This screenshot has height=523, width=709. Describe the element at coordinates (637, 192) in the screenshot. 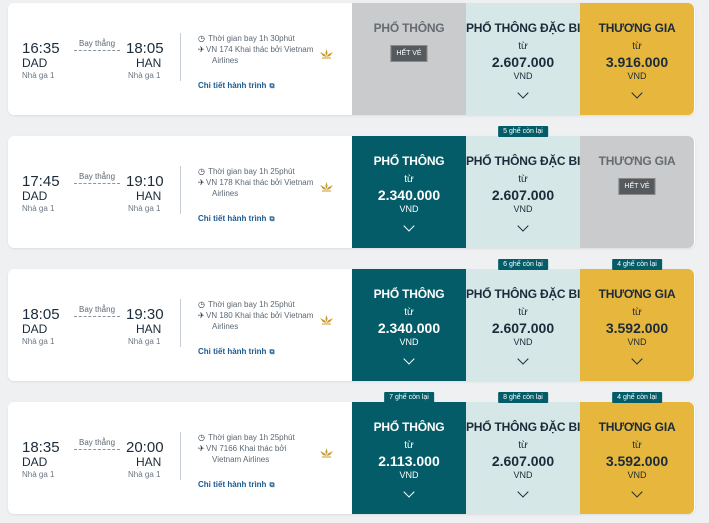

I see `fare-business: THƯƠNG GIA HẾT VÉ` at that location.